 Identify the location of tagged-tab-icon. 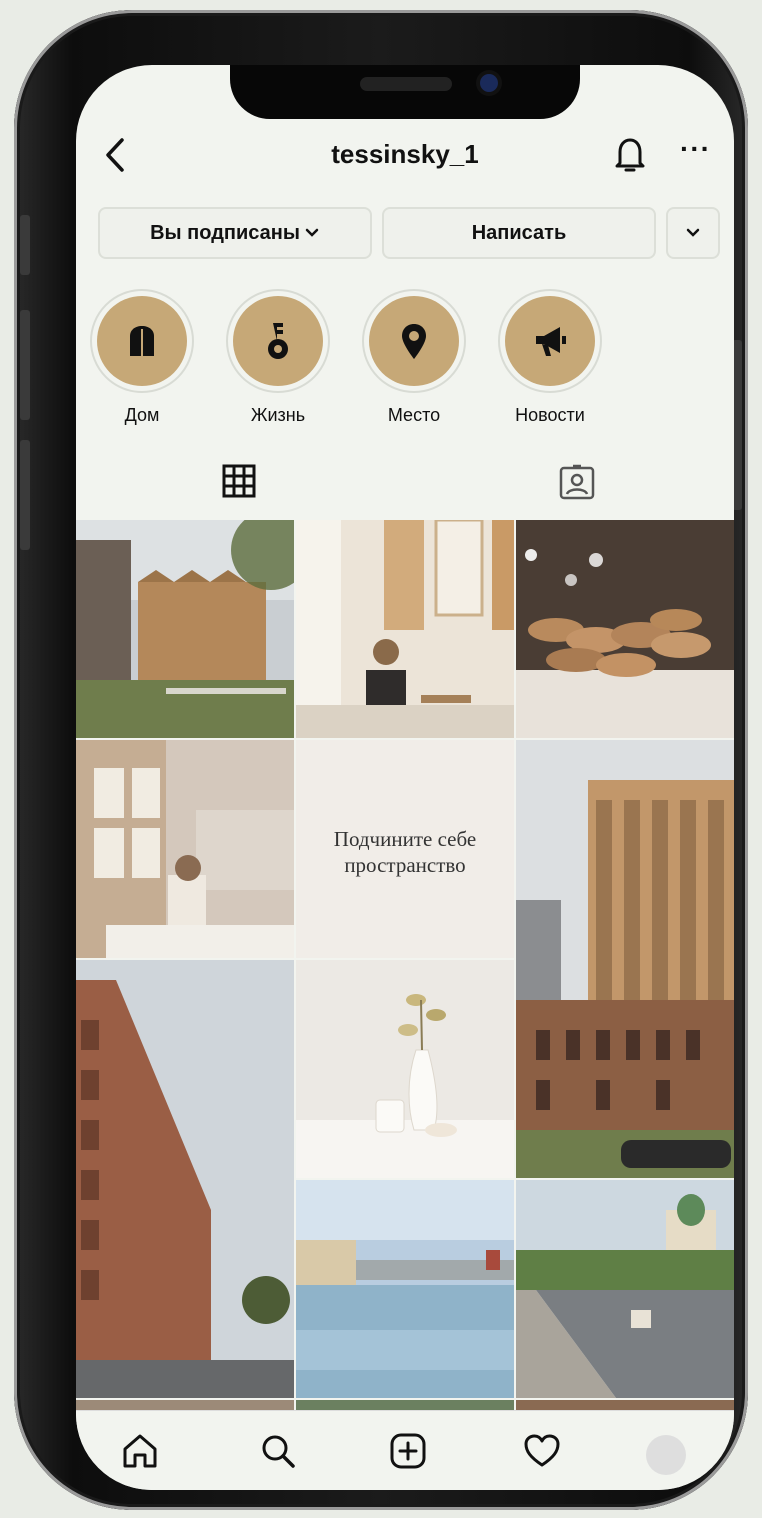
(577, 482).